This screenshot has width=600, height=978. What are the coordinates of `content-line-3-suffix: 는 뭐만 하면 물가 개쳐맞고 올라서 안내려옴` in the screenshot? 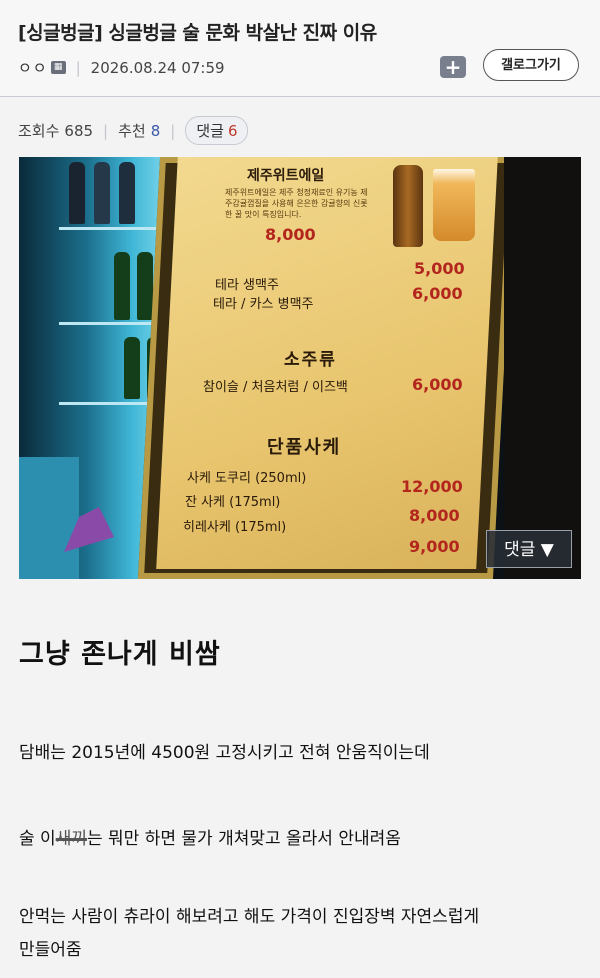 It's located at (243, 839).